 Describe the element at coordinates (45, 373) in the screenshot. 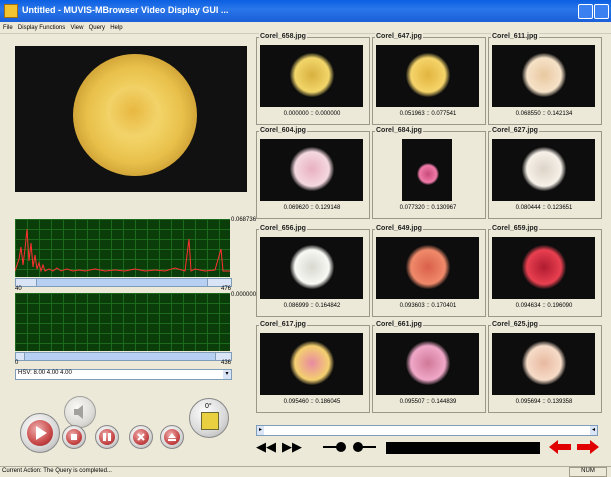

I see `feature-select-value: HSV: 8.00 4.00 4.00` at that location.